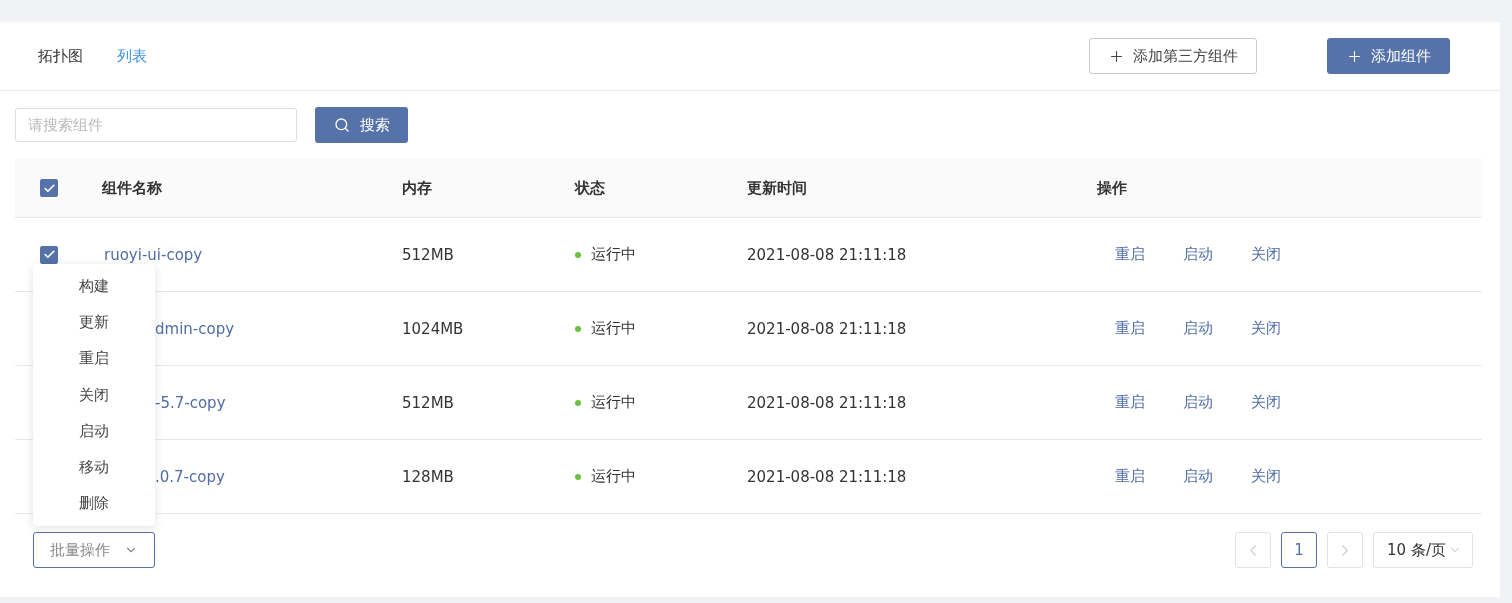 This screenshot has width=1512, height=603. I want to click on search-icon, so click(341, 125).